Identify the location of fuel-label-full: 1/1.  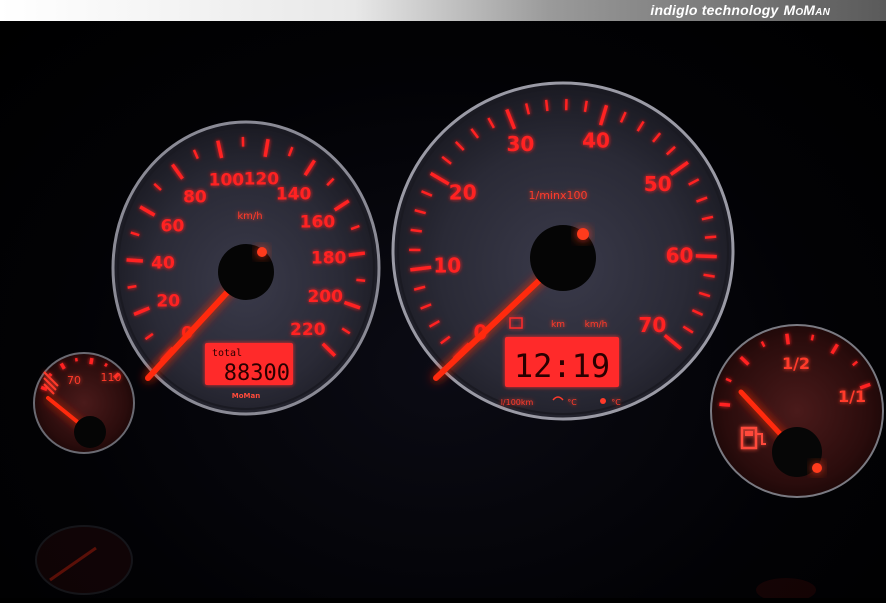
(852, 396).